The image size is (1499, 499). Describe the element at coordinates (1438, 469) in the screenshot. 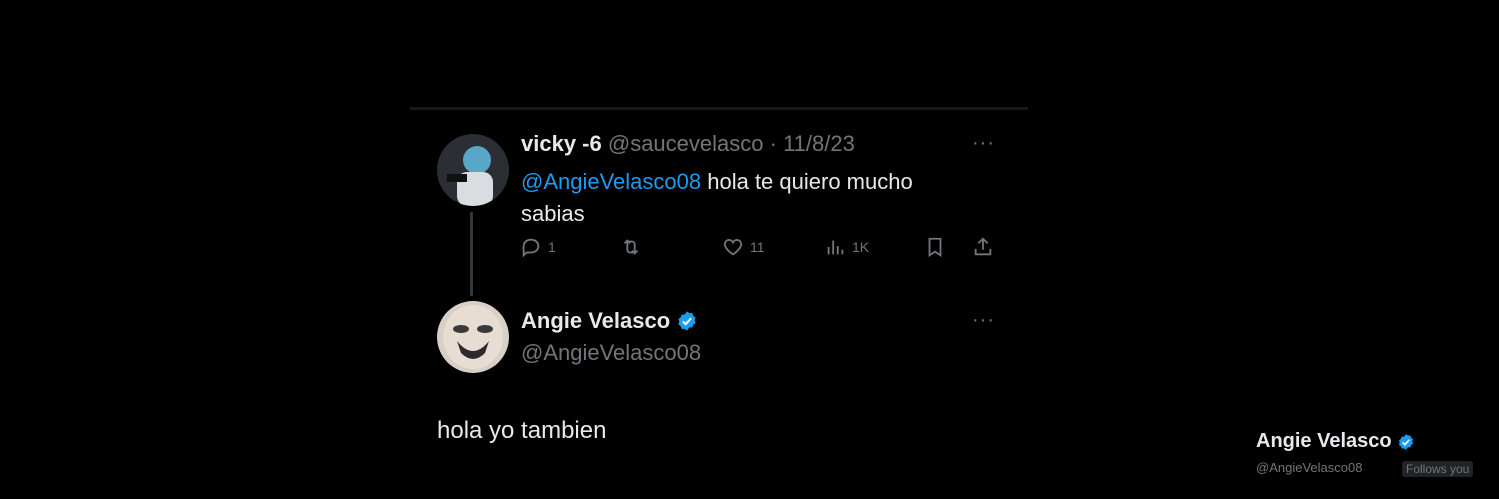

I see `follows-you-badge: Follows you` at that location.